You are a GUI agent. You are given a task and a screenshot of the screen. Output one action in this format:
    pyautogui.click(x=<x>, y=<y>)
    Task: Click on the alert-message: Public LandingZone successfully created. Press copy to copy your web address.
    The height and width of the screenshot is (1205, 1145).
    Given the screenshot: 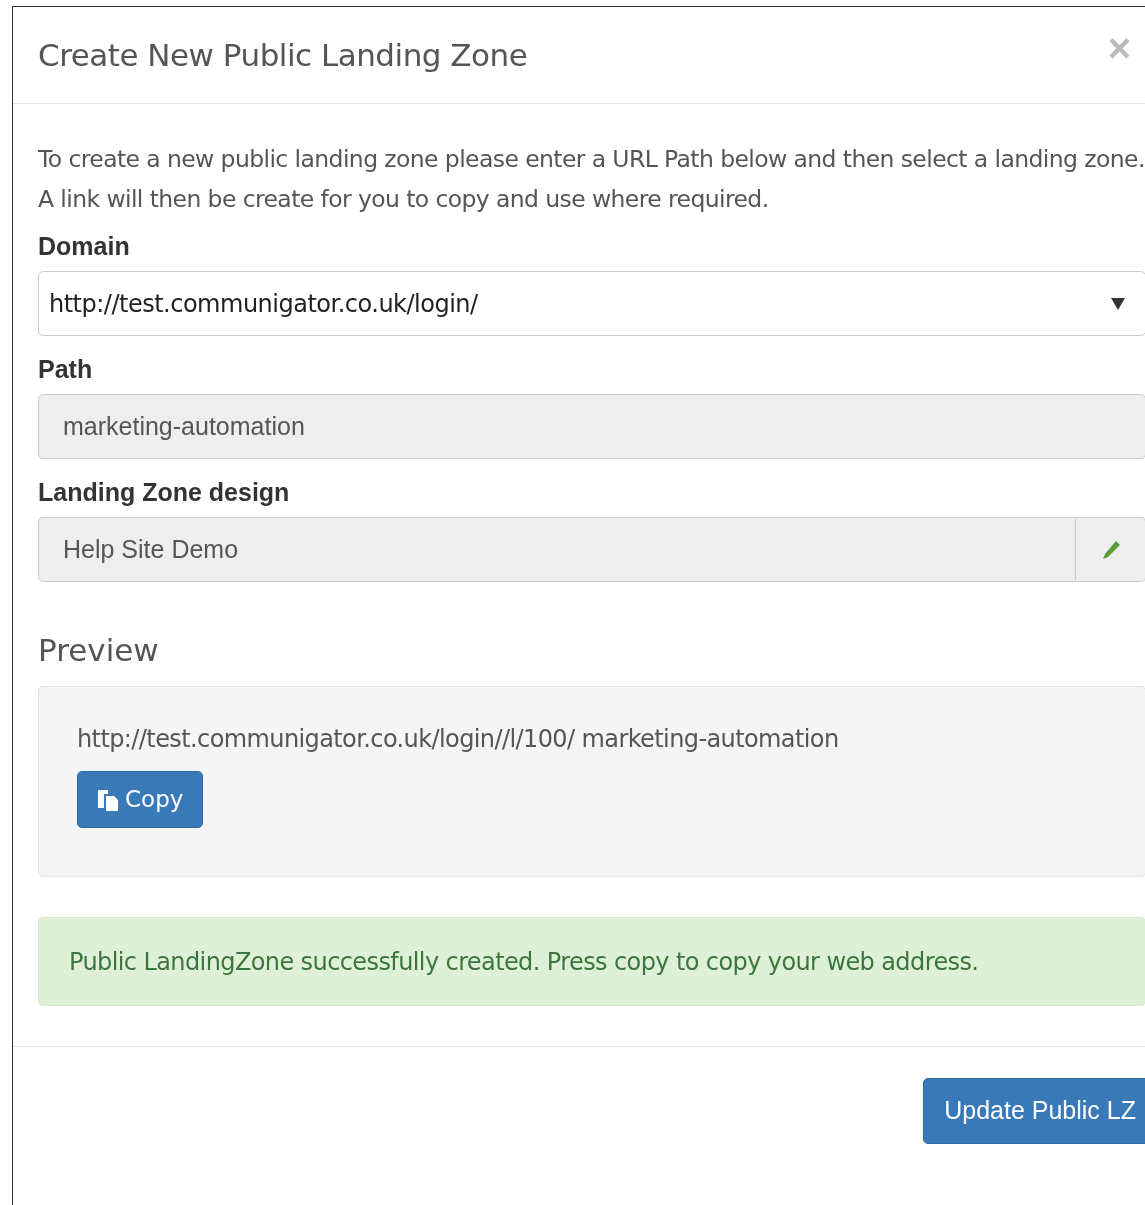 What is the action you would take?
    pyautogui.click(x=524, y=962)
    